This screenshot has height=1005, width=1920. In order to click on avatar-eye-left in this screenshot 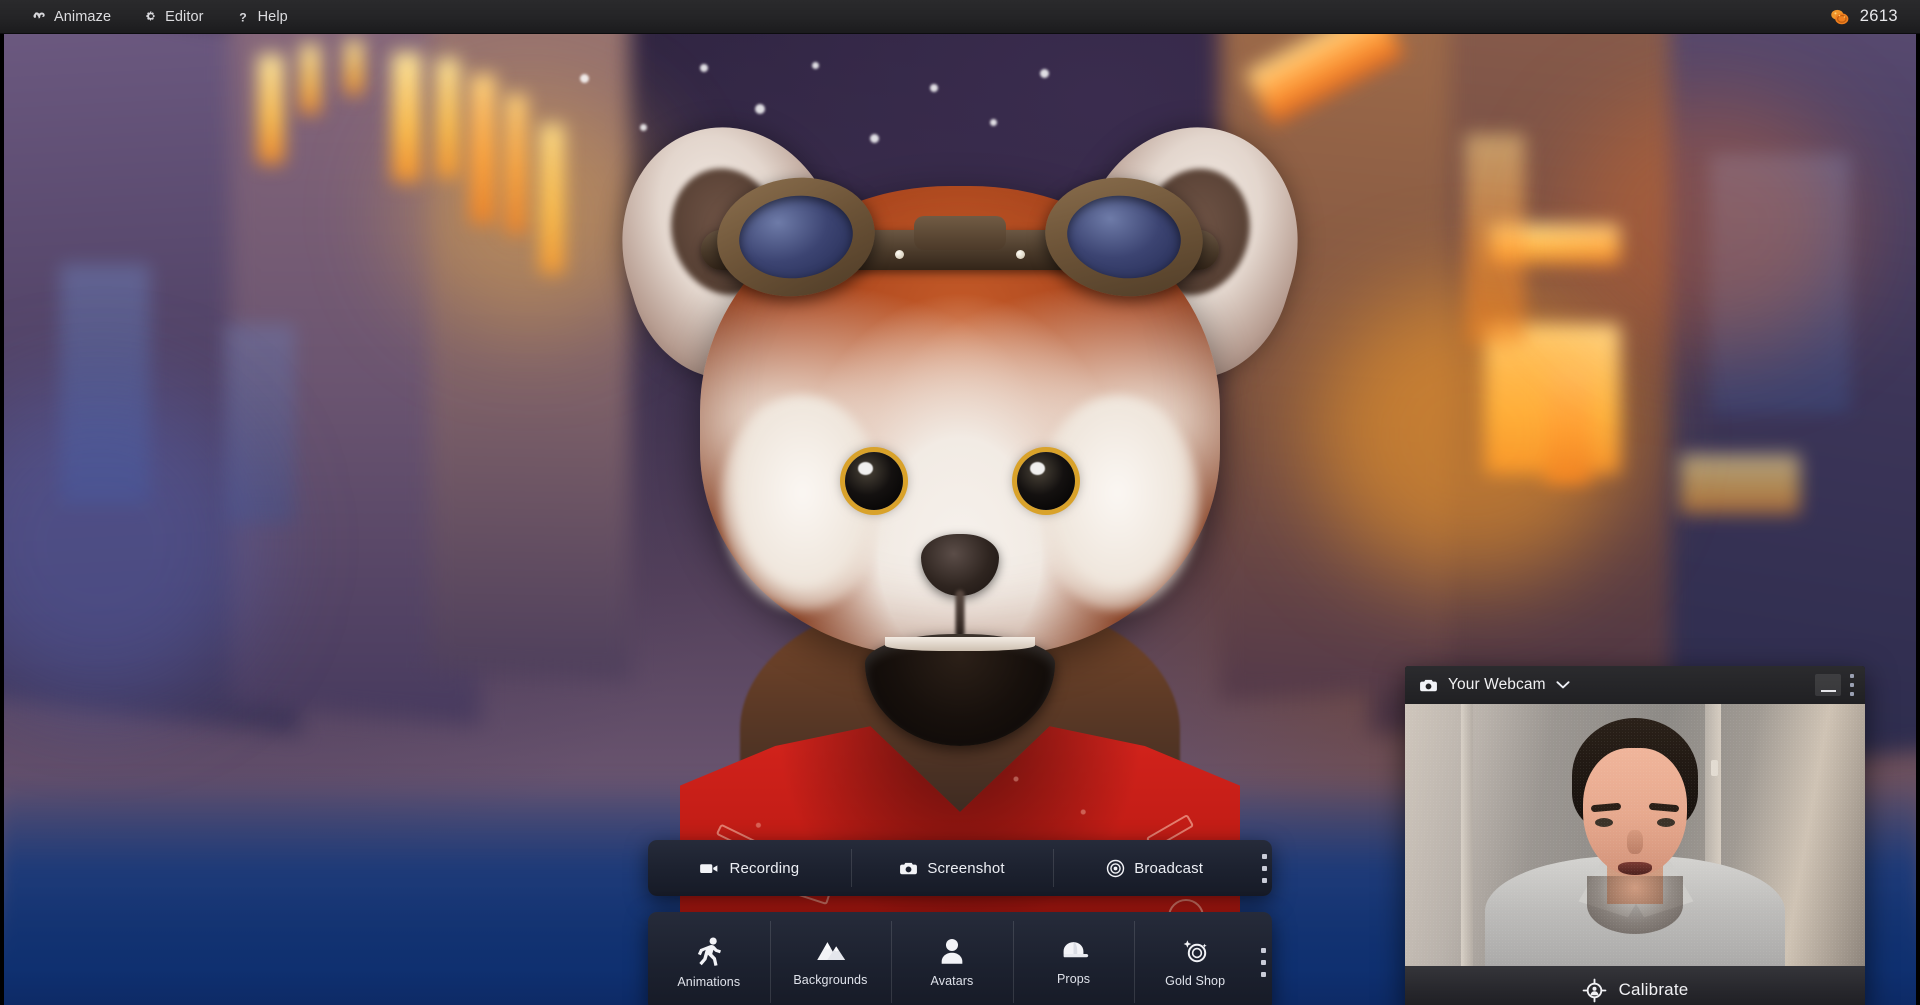, I will do `click(874, 481)`.